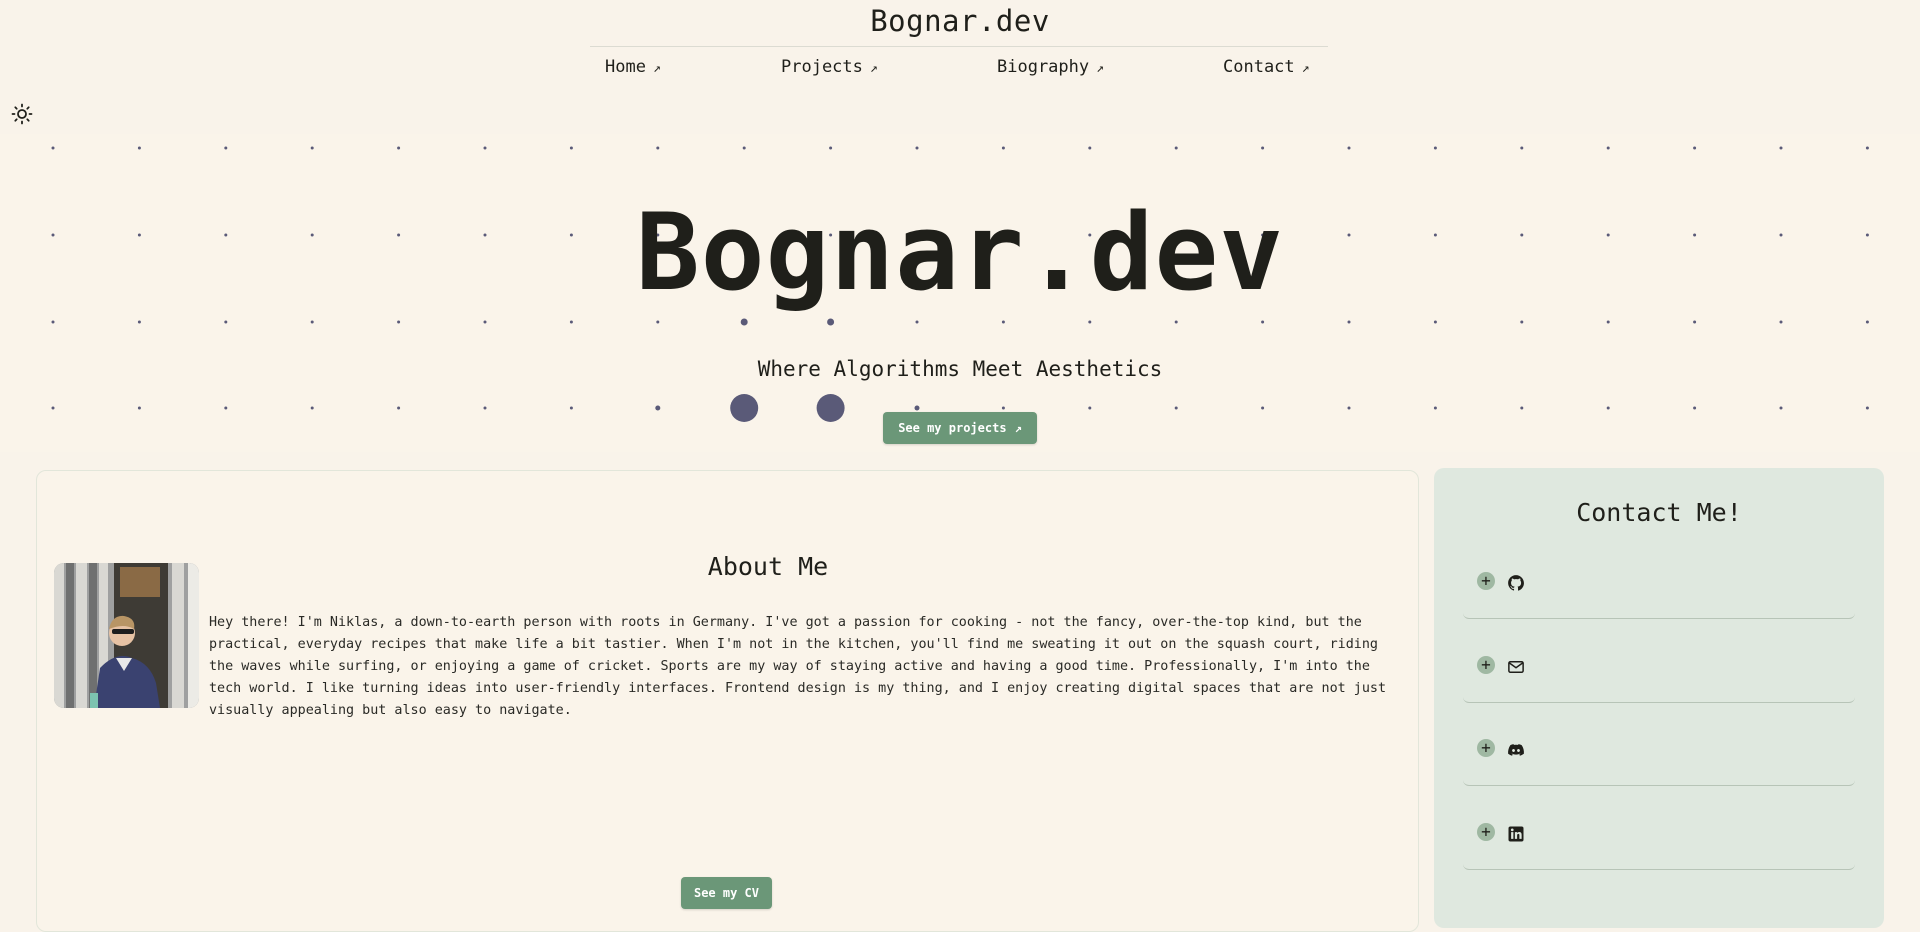 This screenshot has height=932, width=1920. I want to click on about-title: About Me, so click(768, 566).